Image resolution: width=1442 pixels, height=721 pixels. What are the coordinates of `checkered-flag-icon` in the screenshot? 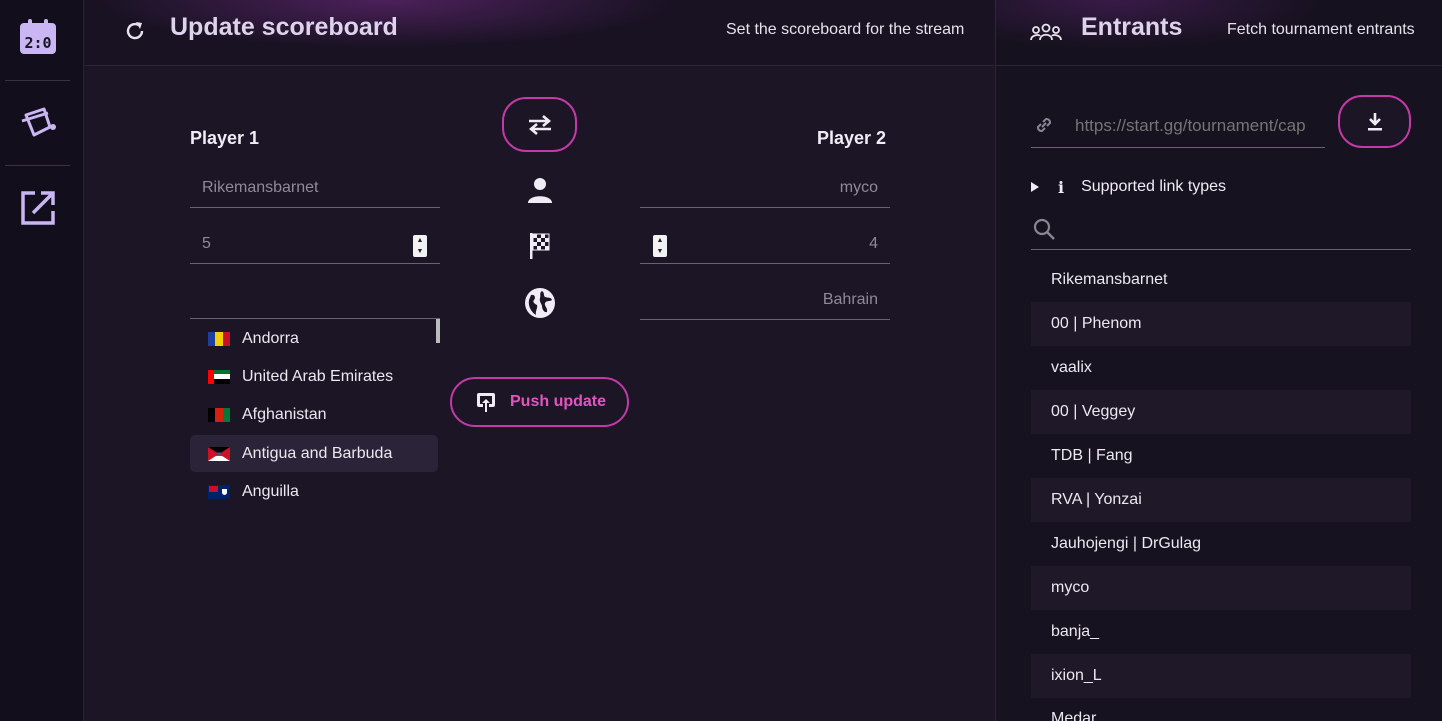 It's located at (540, 245).